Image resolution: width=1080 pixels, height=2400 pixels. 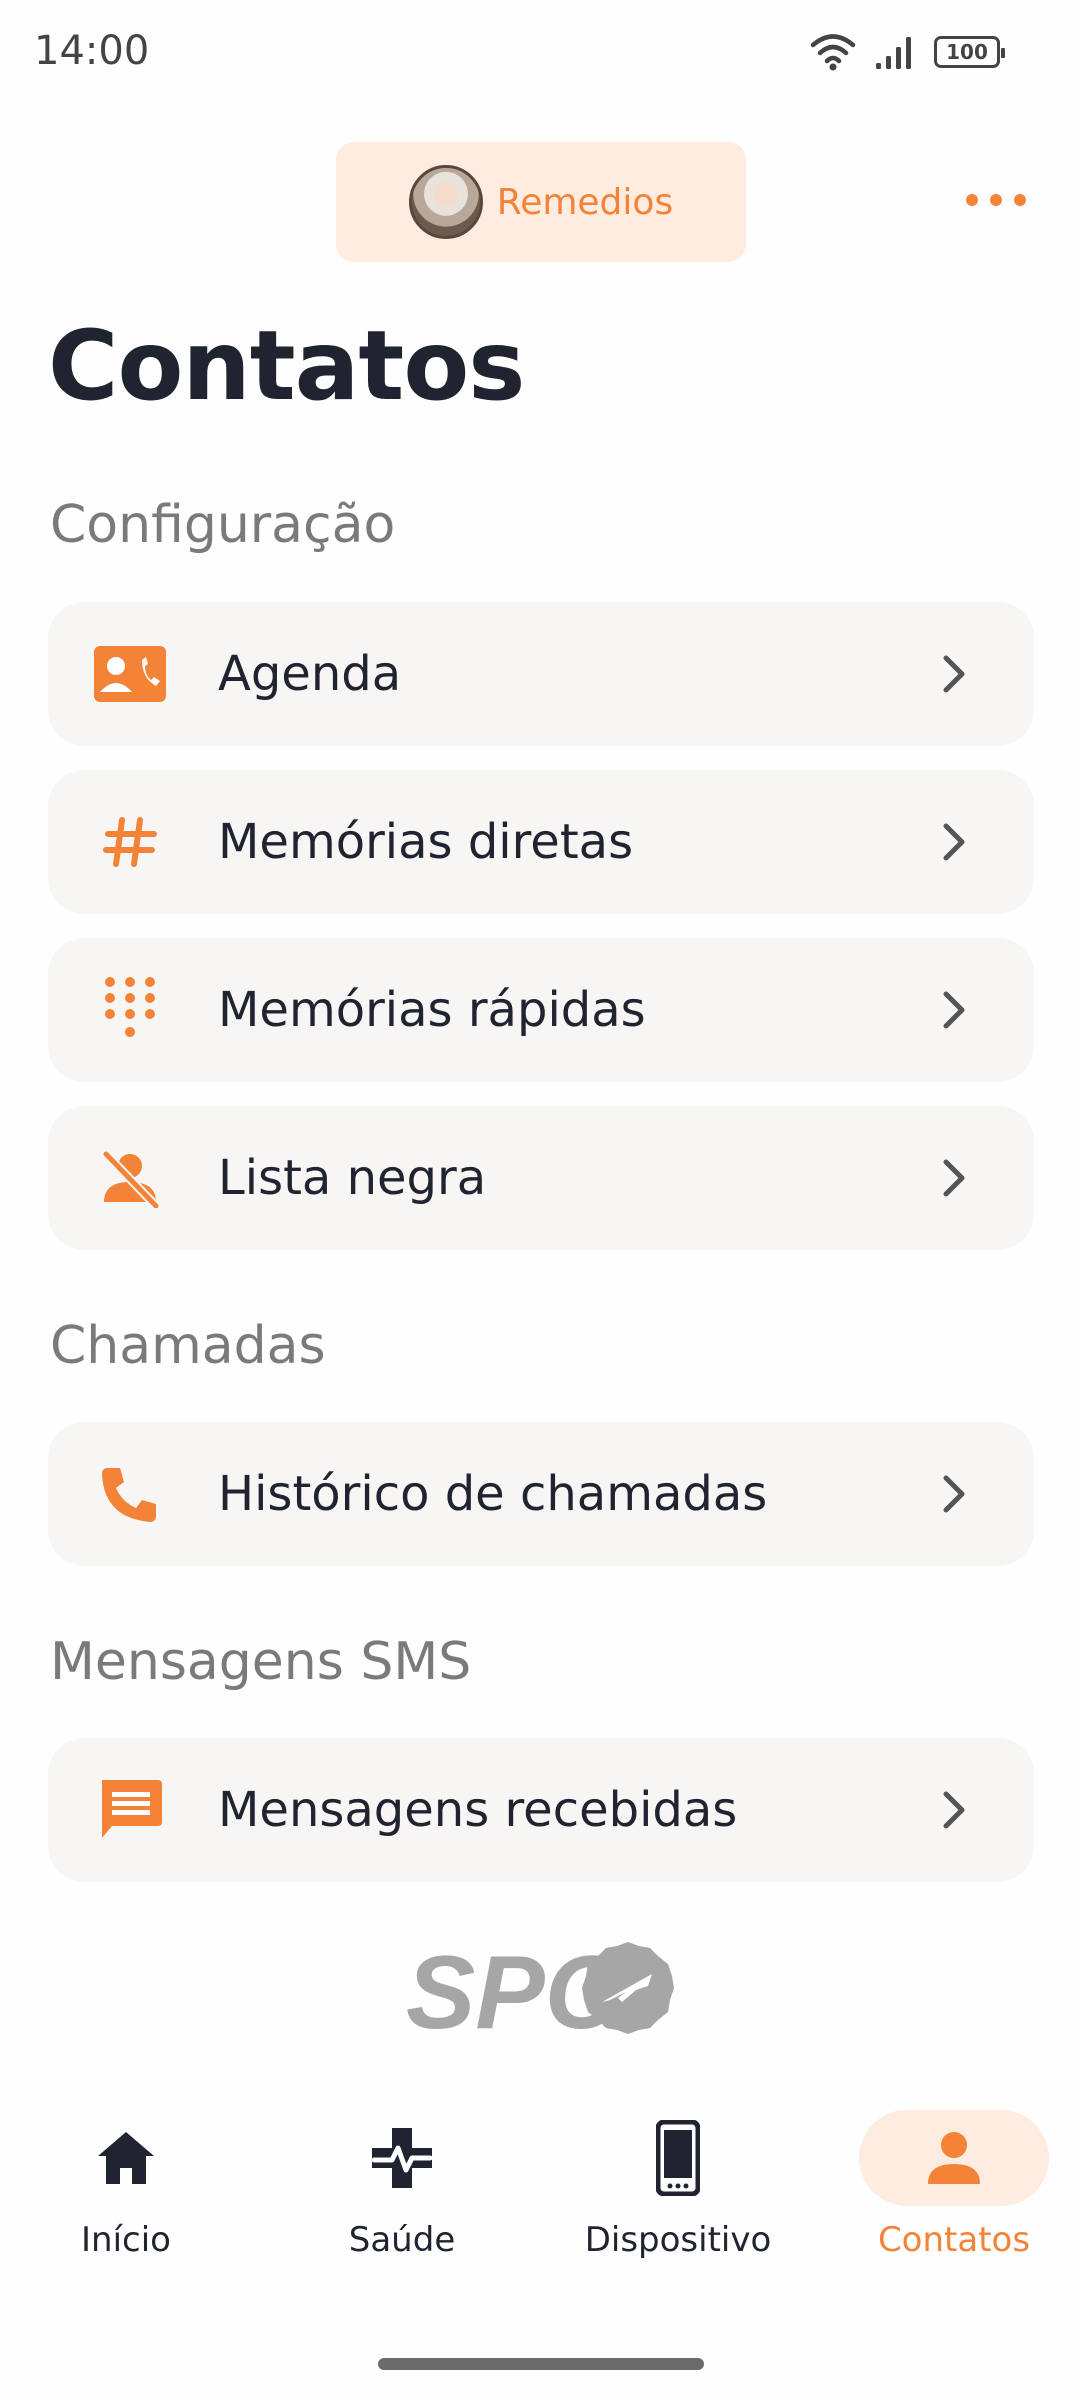 I want to click on nav-item-contatos: Contatos, so click(x=954, y=2200).